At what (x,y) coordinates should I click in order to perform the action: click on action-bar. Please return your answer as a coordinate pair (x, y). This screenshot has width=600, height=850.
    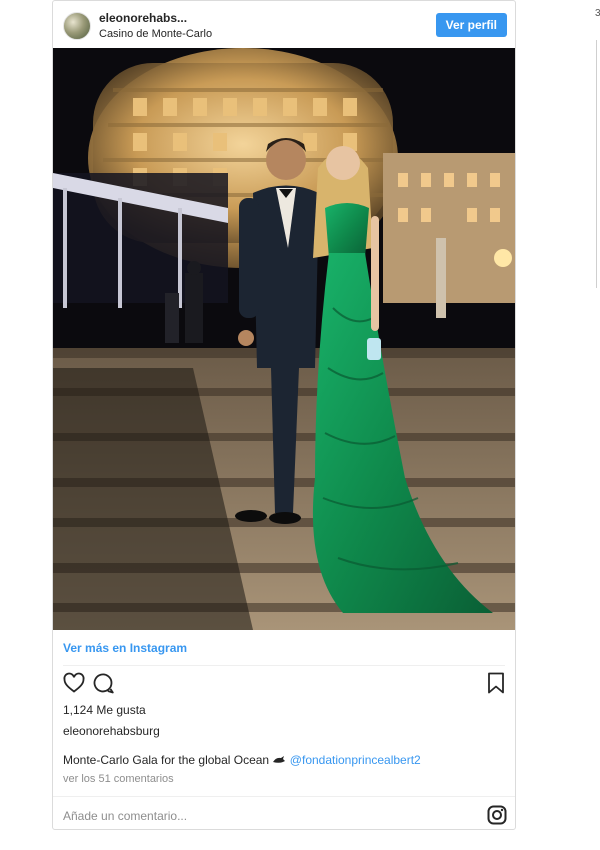
    Looking at the image, I should click on (284, 685).